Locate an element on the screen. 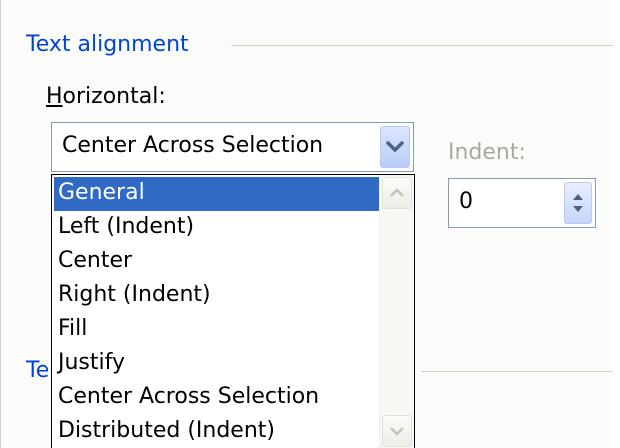 This screenshot has width=620, height=448. scroll-up-button is located at coordinates (397, 193).